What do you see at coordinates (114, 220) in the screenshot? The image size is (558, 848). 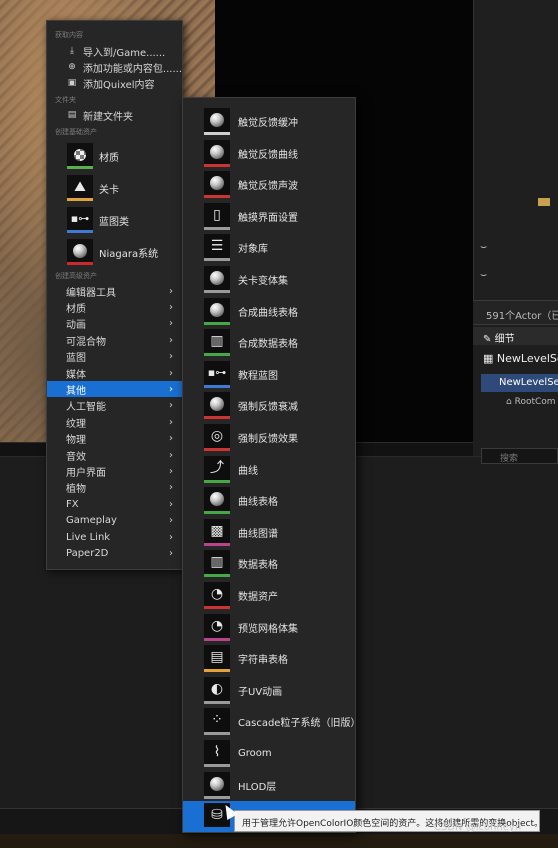 I see `menu-item-blueprint-class: ▪⊶ 蓝图类` at bounding box center [114, 220].